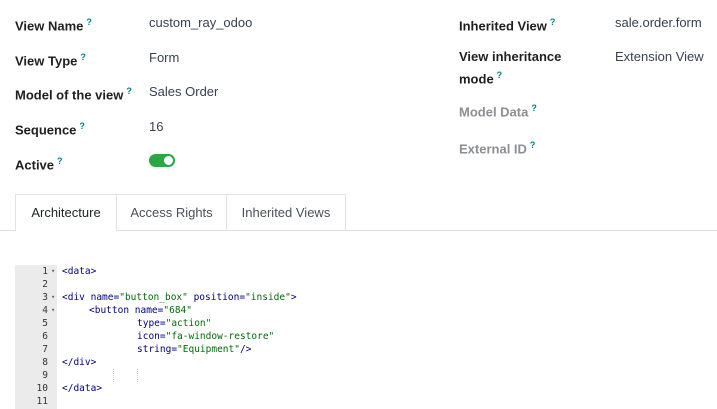  I want to click on code-token: type=, so click(151, 323).